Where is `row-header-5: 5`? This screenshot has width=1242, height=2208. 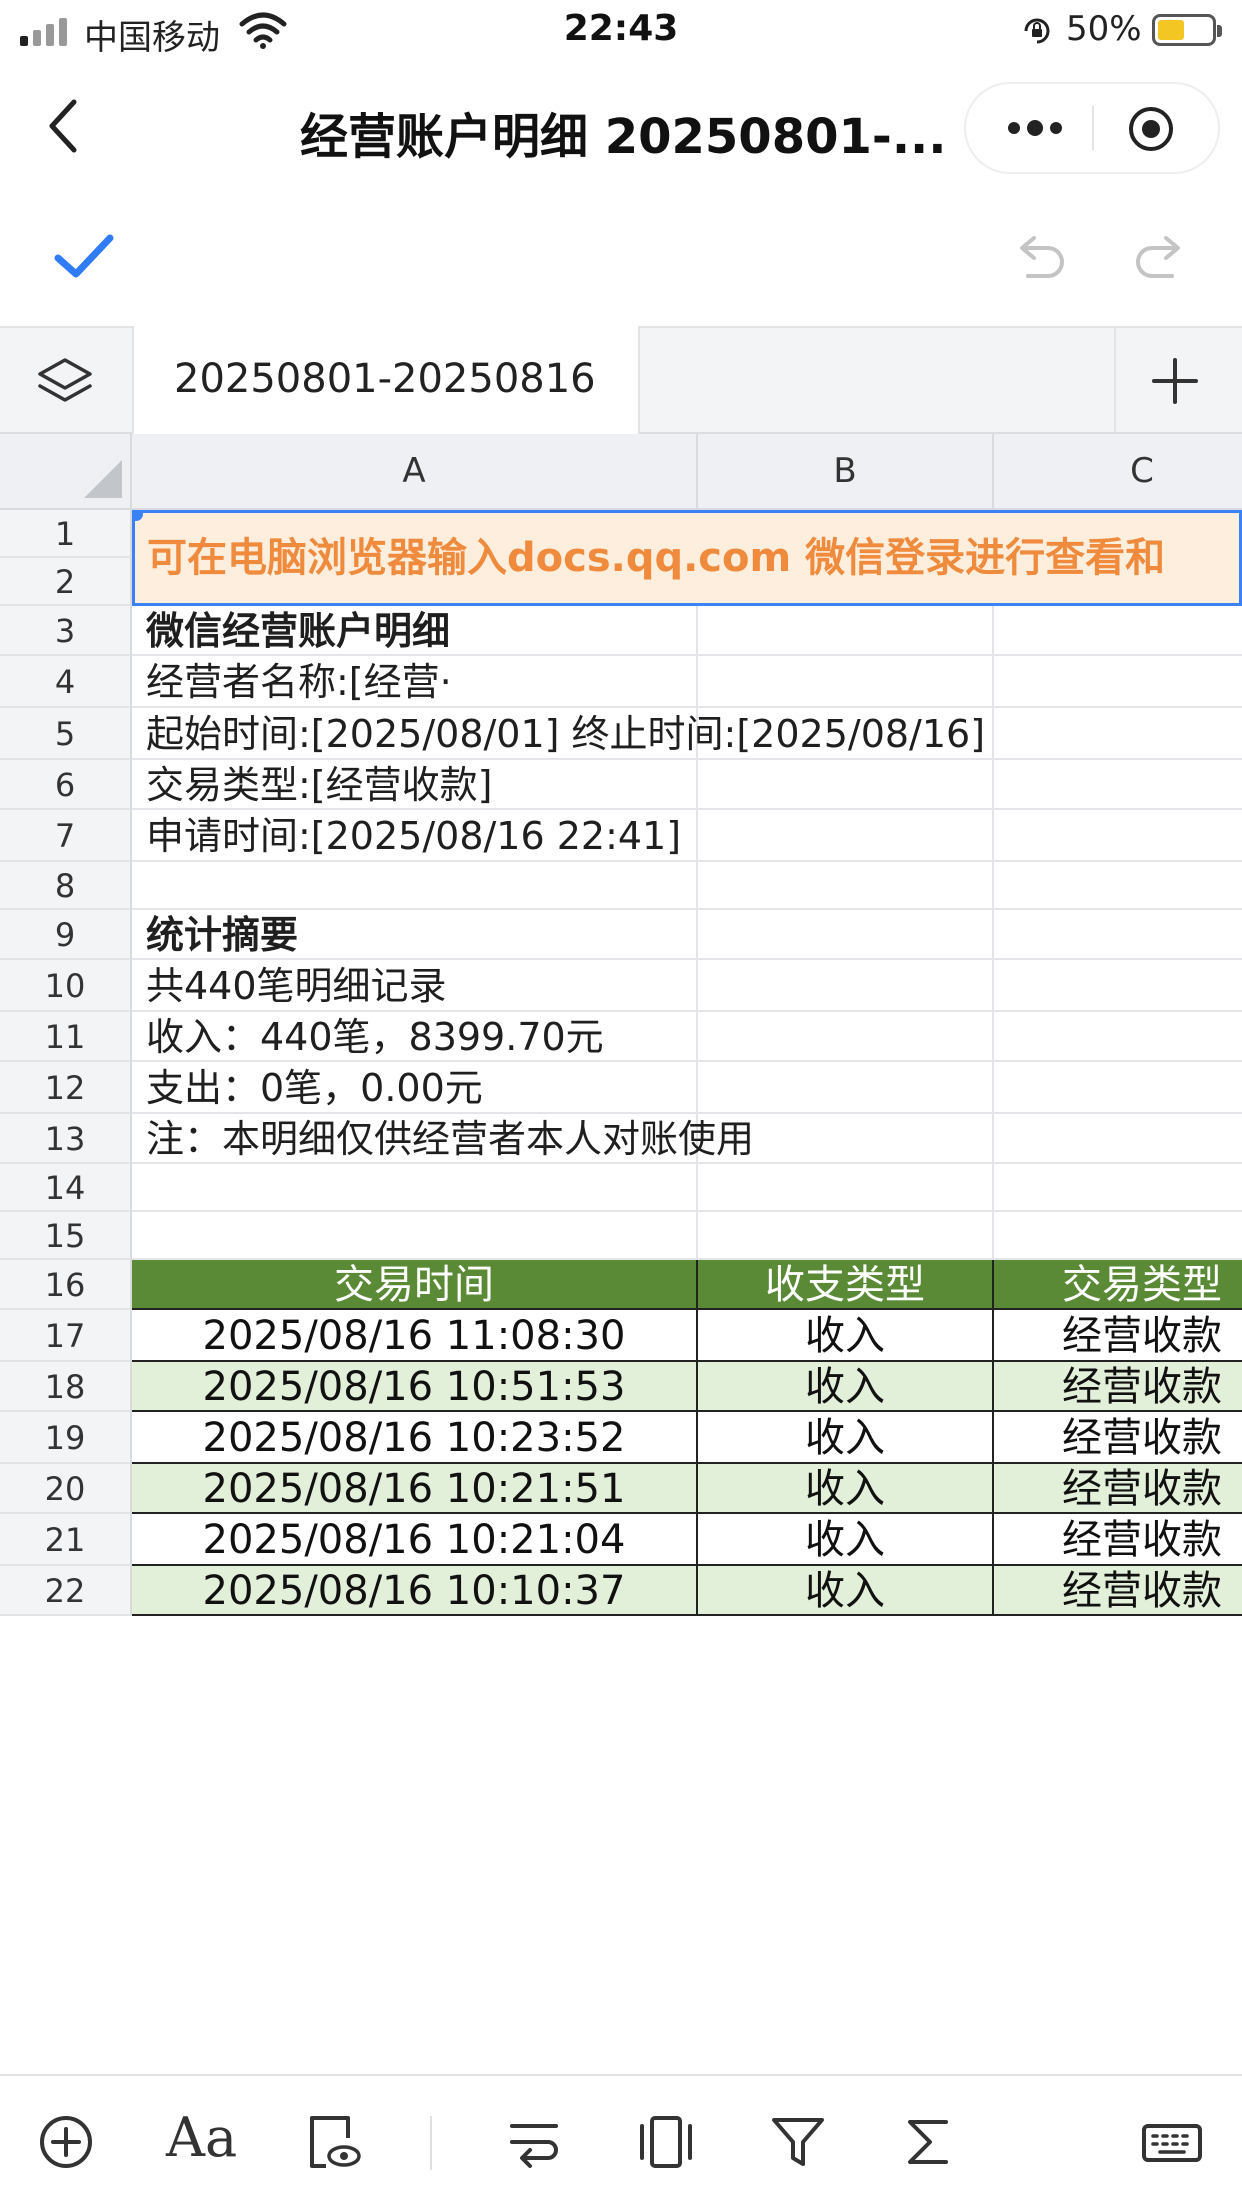
row-header-5: 5 is located at coordinates (66, 734).